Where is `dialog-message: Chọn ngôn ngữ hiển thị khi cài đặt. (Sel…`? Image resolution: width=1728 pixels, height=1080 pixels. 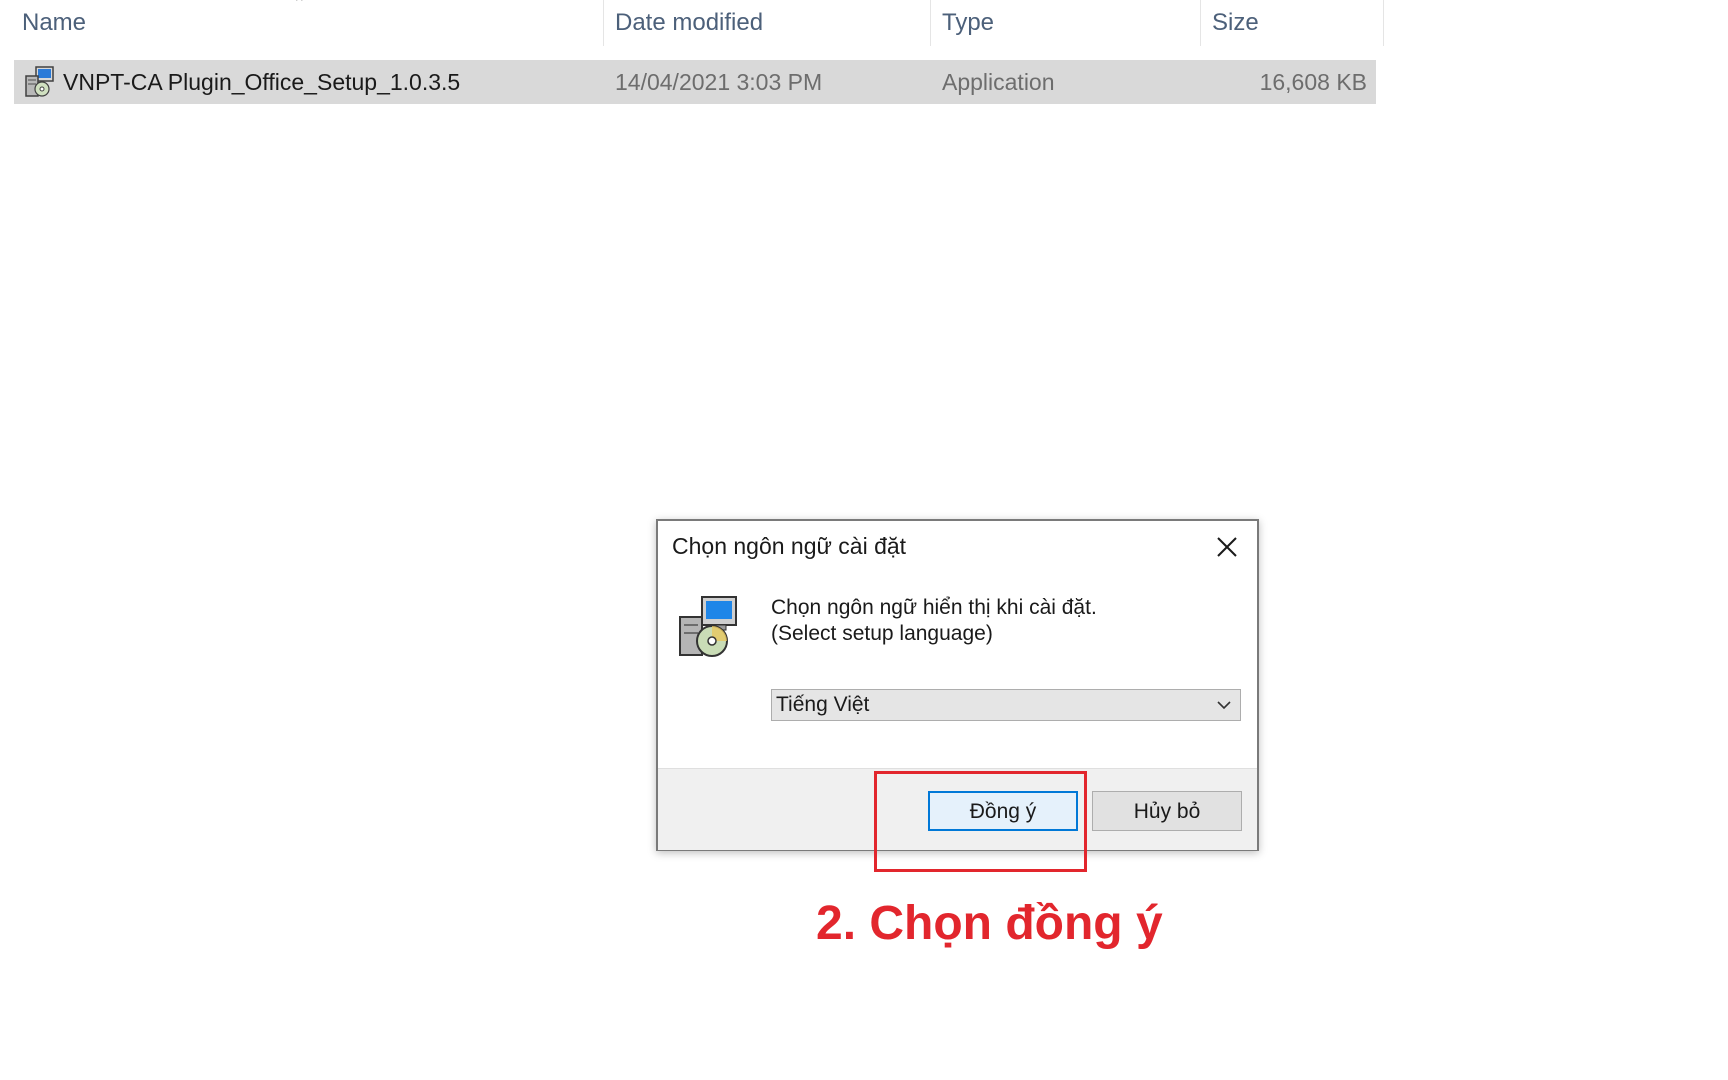 dialog-message: Chọn ngôn ngữ hiển thị khi cài đặt. (Sel… is located at coordinates (934, 621).